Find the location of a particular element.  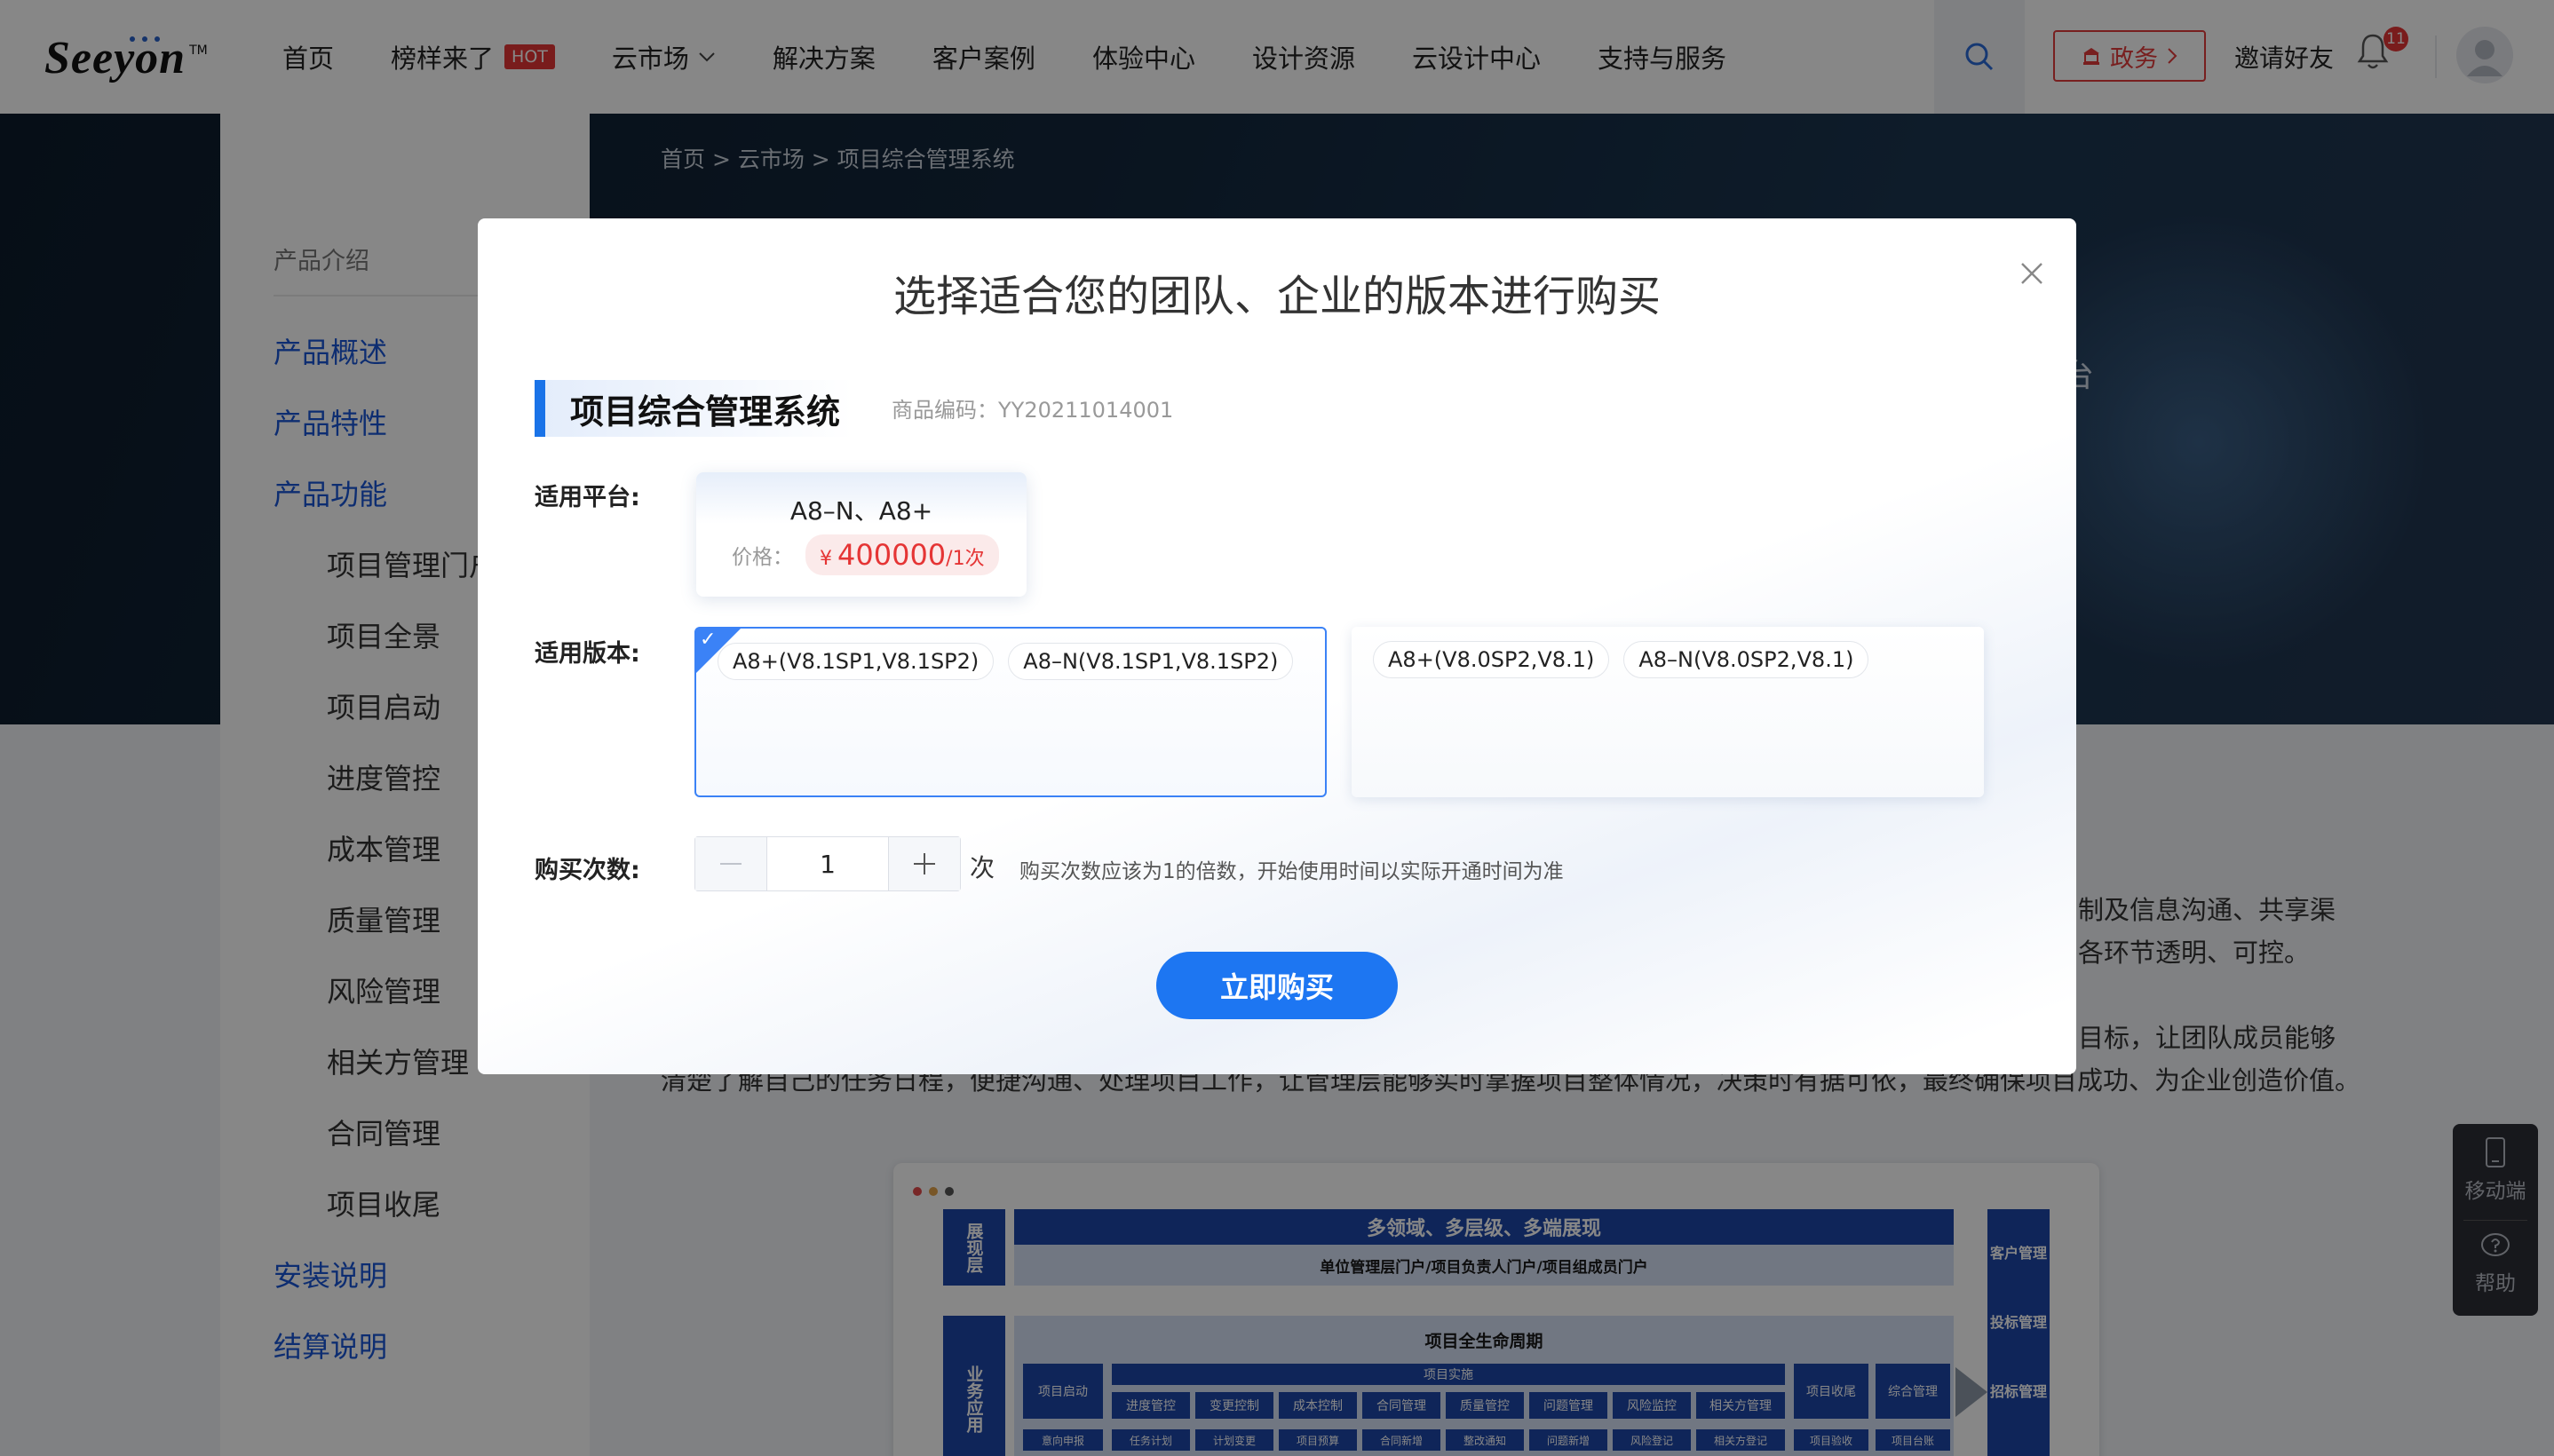

quantity-stepper: 1 is located at coordinates (828, 863).